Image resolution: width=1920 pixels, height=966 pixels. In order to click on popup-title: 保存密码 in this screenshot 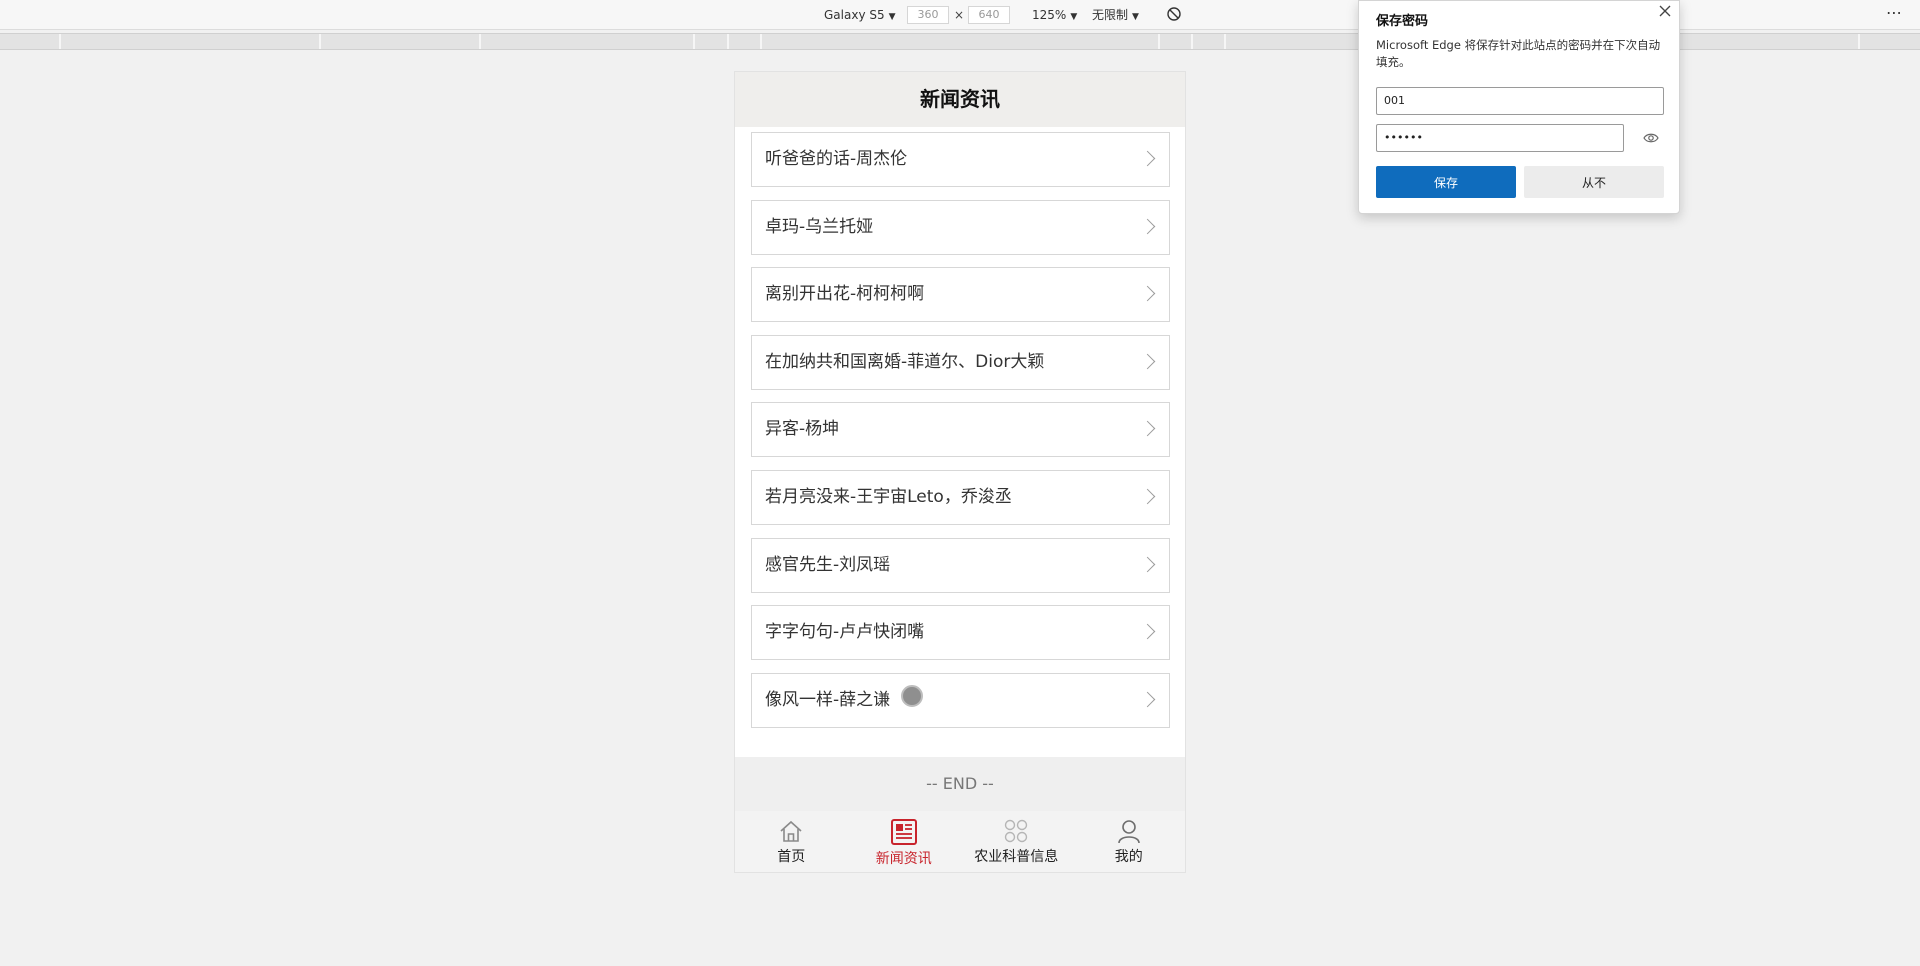, I will do `click(1402, 21)`.